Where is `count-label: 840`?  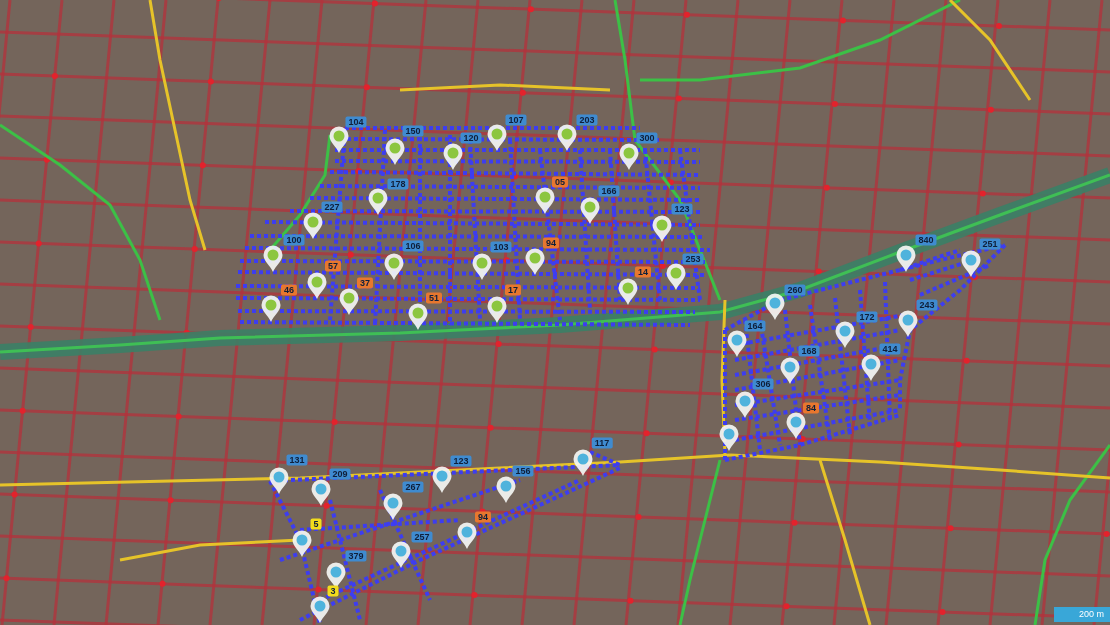
count-label: 840 is located at coordinates (926, 240).